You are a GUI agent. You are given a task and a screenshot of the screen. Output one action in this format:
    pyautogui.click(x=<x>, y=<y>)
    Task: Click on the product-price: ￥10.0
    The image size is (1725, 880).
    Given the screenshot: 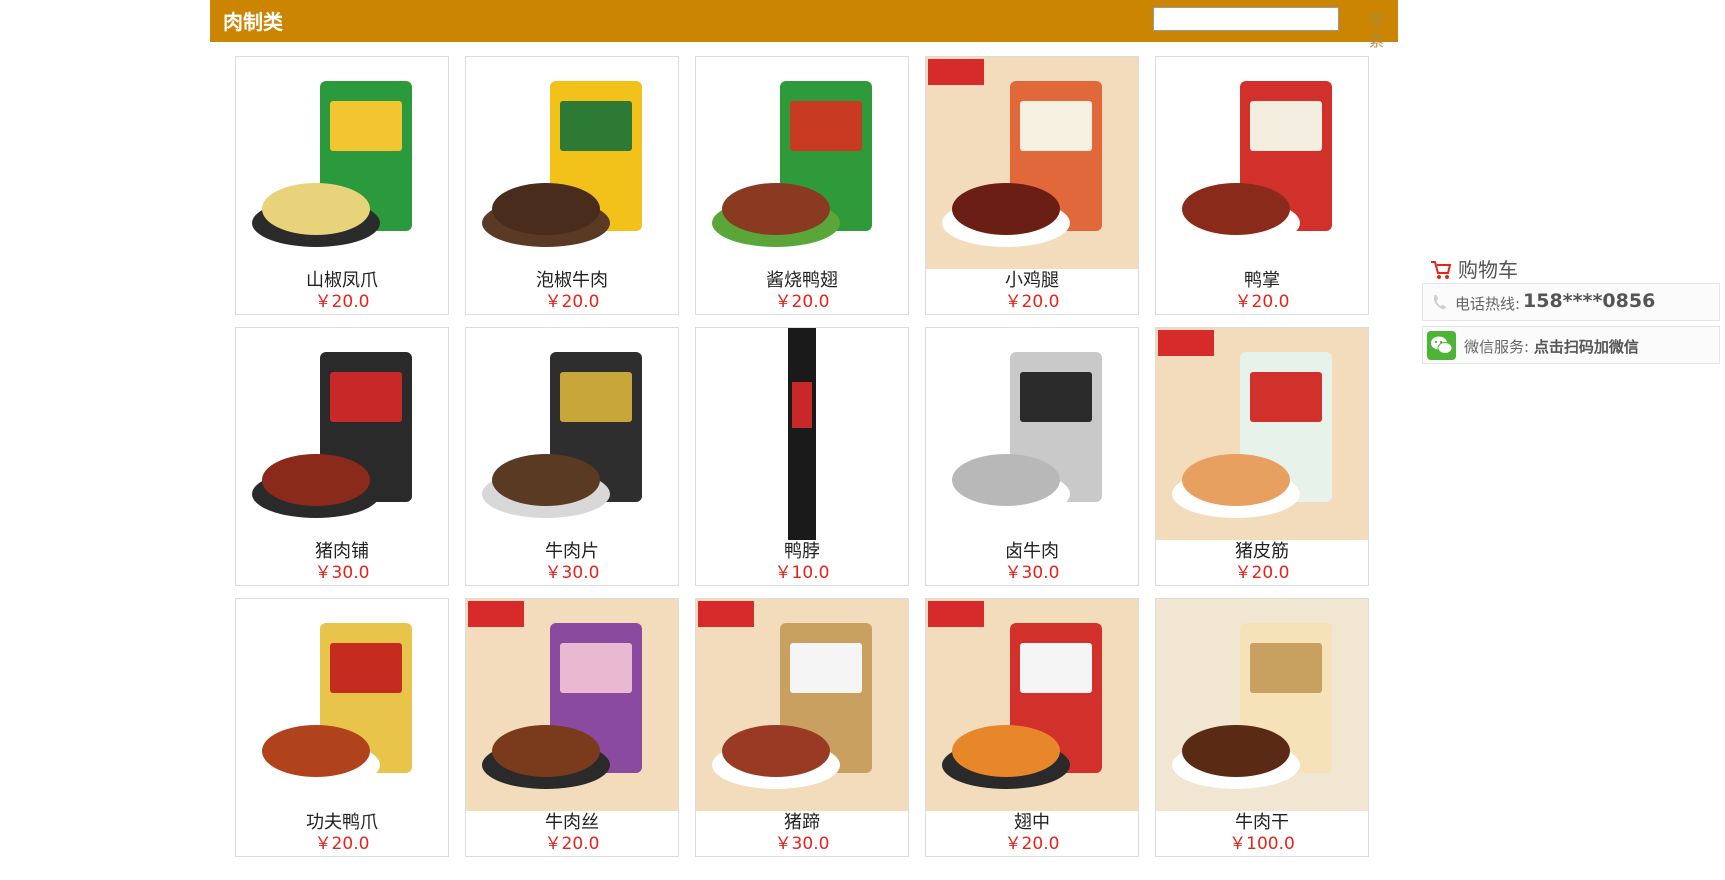 What is the action you would take?
    pyautogui.click(x=802, y=573)
    